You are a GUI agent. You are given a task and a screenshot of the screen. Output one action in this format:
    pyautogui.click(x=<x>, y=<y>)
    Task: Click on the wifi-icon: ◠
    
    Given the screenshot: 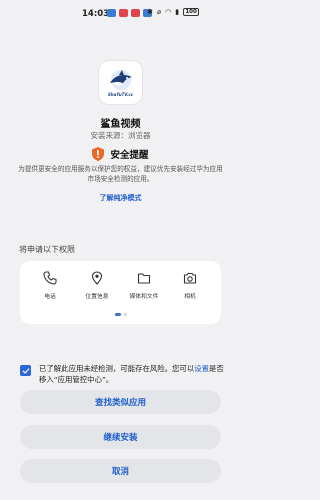 What is the action you would take?
    pyautogui.click(x=168, y=12)
    